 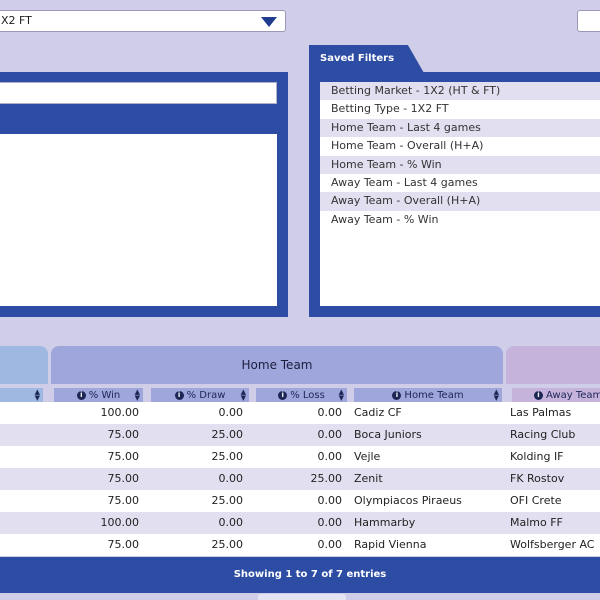 What do you see at coordinates (300, 435) in the screenshot?
I see `table-row: 75.00 25.00 0.00 Boca Juniors Racing Club` at bounding box center [300, 435].